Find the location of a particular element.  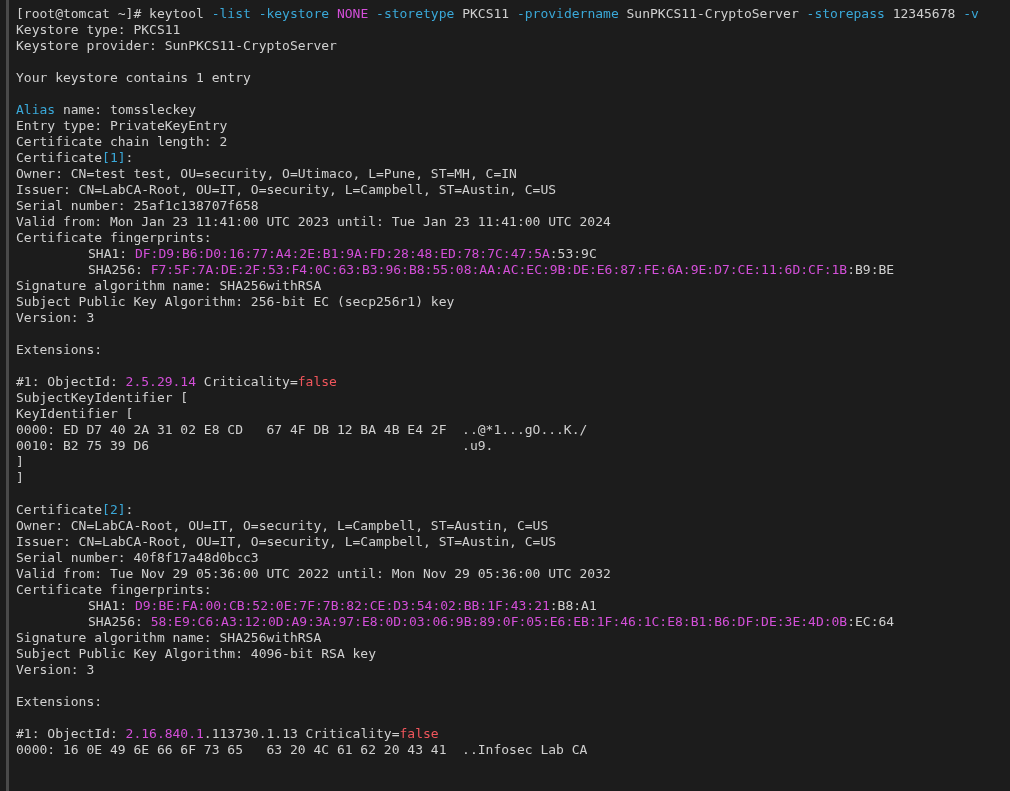

terminal-line: Entry type: PrivateKeyEntry is located at coordinates (122, 126).